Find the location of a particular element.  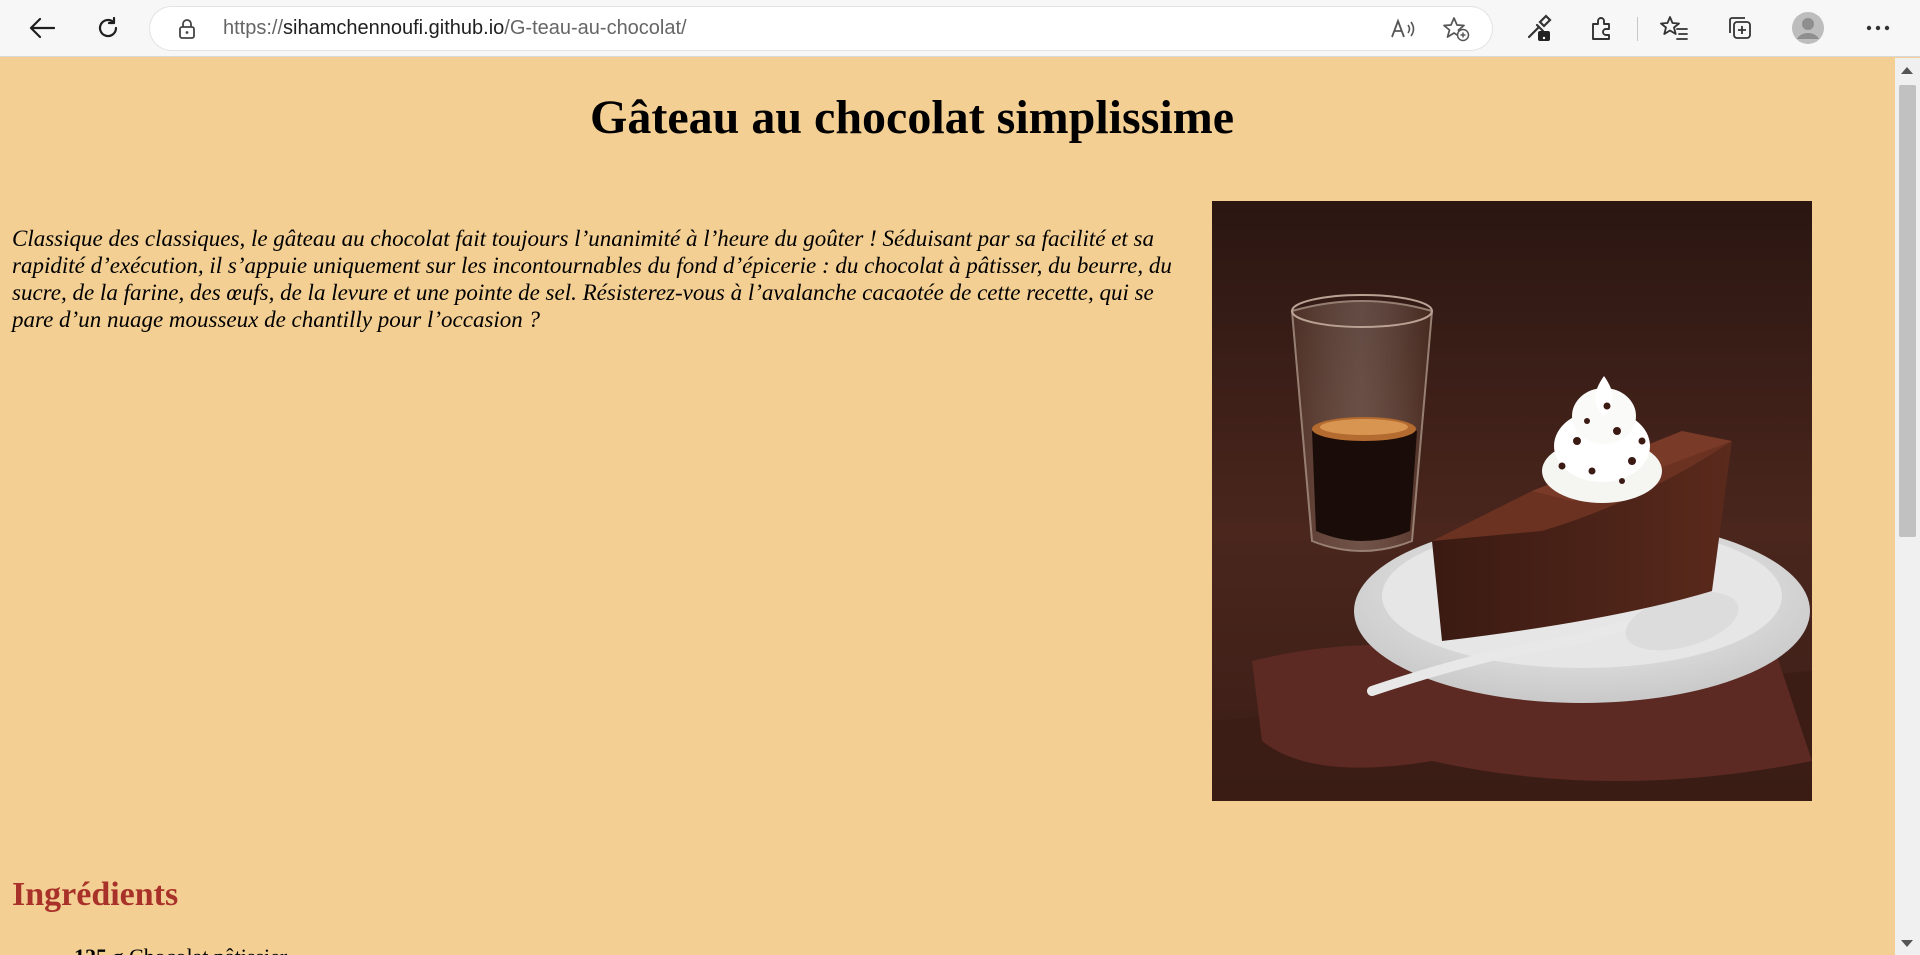

url-scheme: https:// is located at coordinates (253, 28).